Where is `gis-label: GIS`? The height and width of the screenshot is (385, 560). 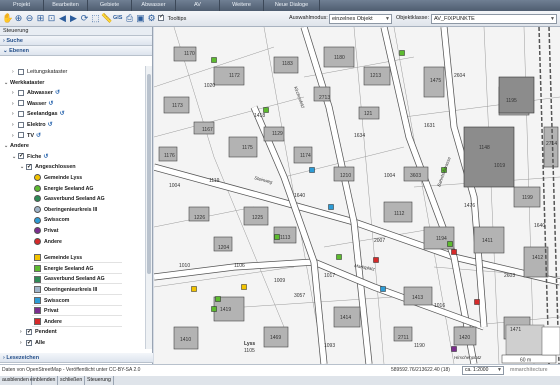
gis-label: GIS is located at coordinates (117, 18).